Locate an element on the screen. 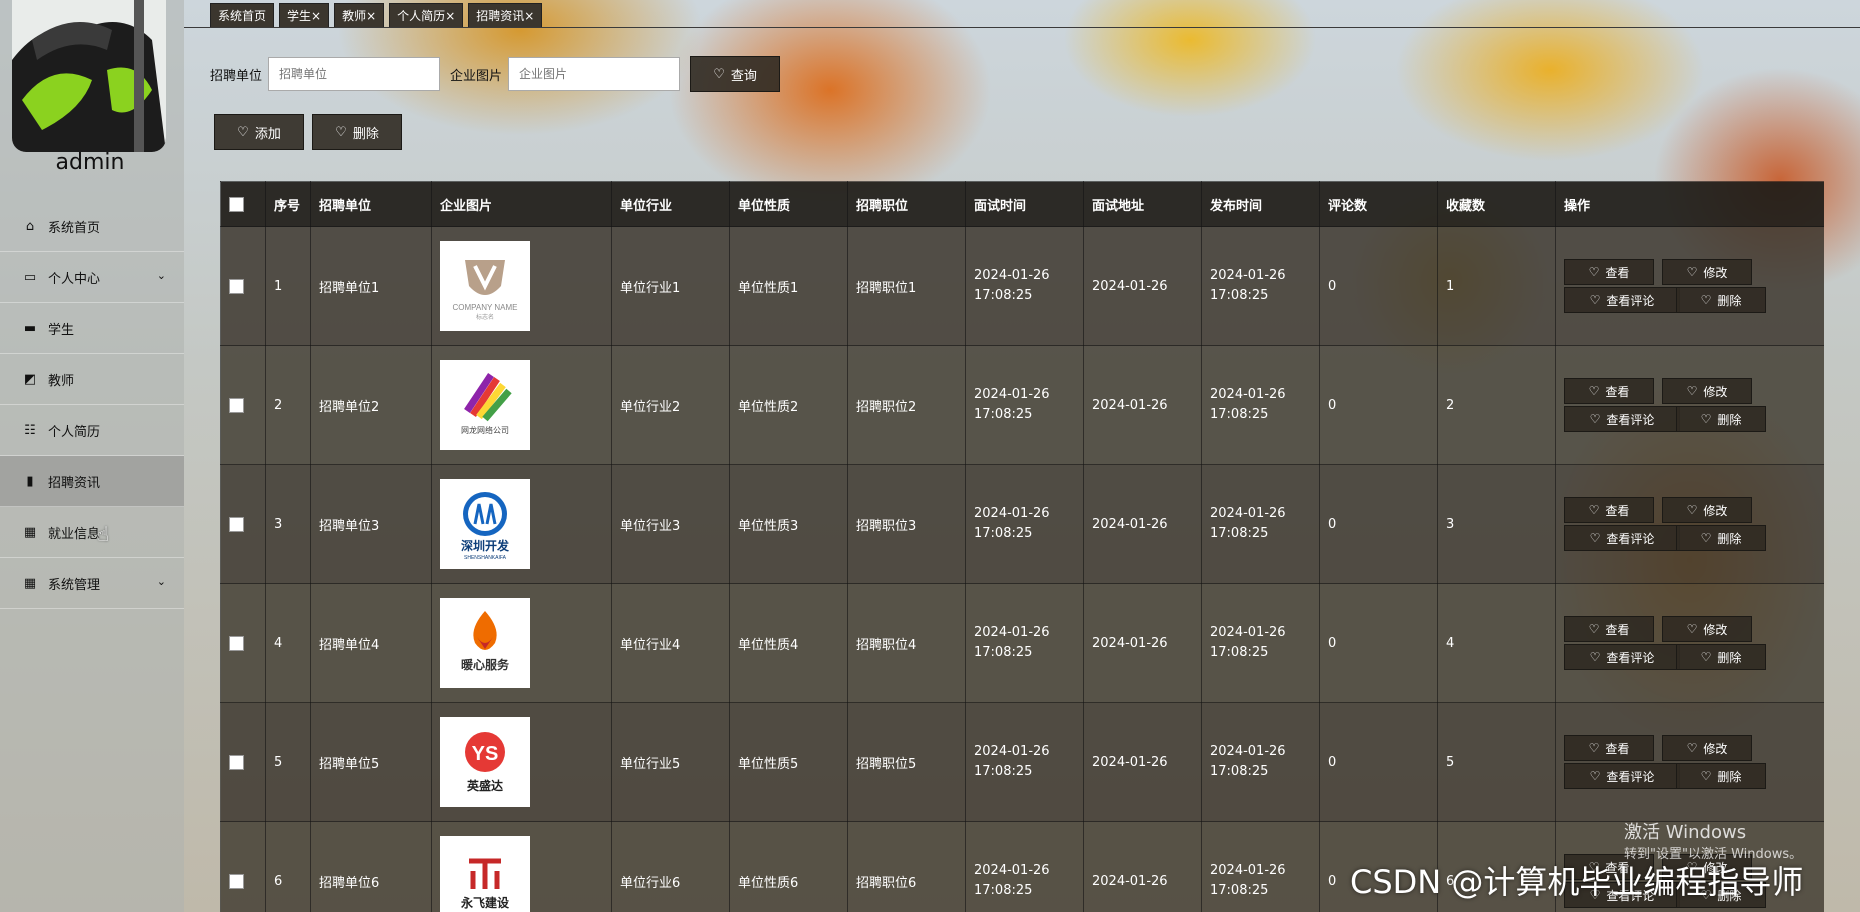  username: admin is located at coordinates (90, 162).